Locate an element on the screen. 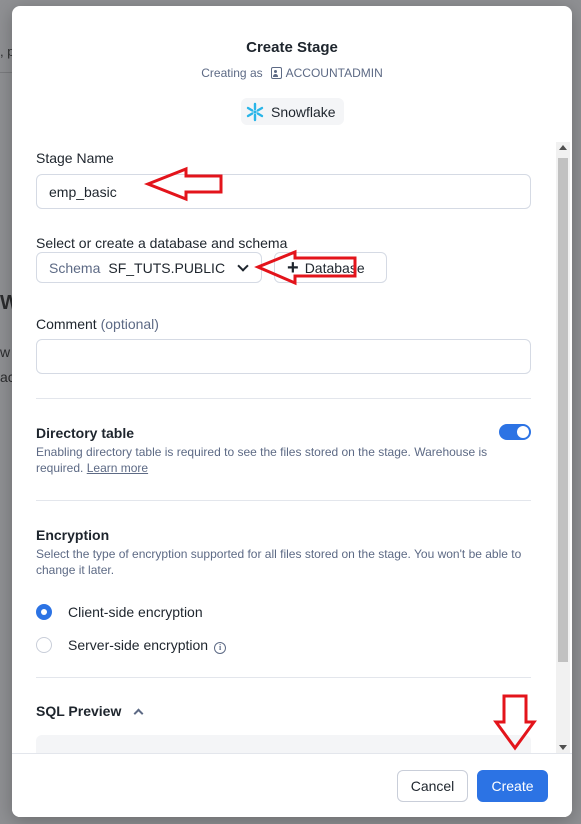 The height and width of the screenshot is (824, 581). scrollbar is located at coordinates (563, 447).